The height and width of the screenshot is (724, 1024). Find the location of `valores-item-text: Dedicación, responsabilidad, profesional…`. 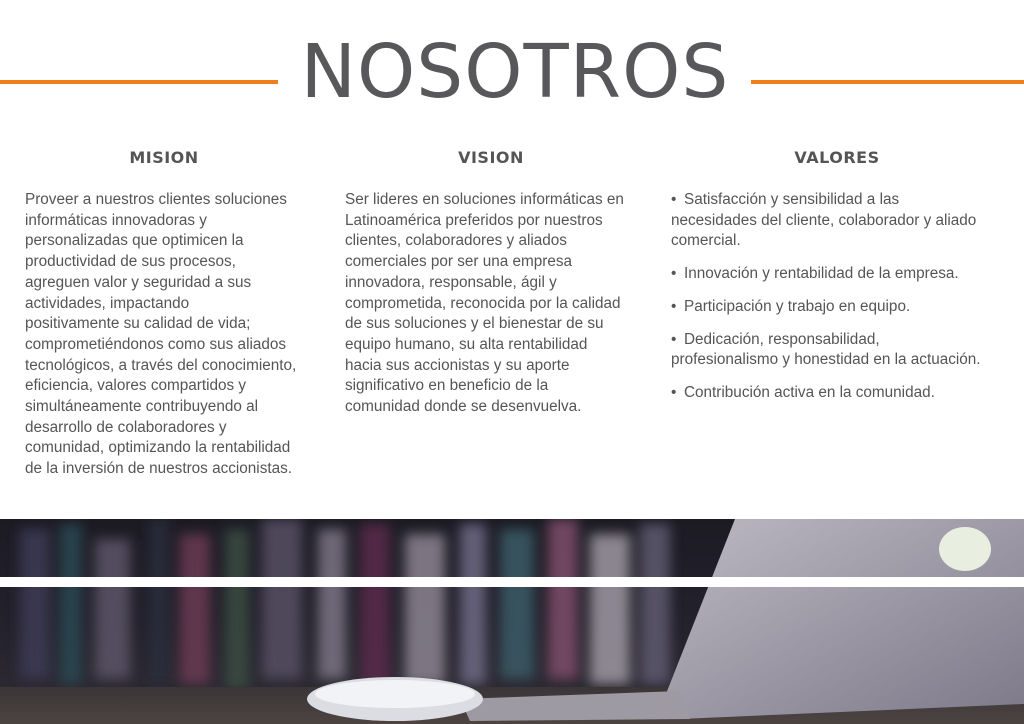

valores-item-text: Dedicación, responsabilidad, profesional… is located at coordinates (826, 349).